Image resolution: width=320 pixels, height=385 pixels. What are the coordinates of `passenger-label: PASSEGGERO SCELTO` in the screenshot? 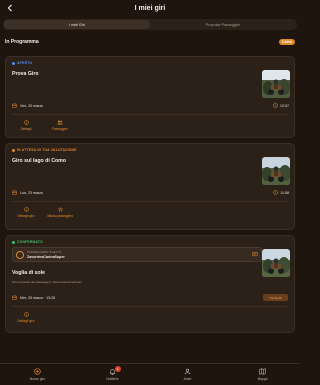 It's located at (44, 252).